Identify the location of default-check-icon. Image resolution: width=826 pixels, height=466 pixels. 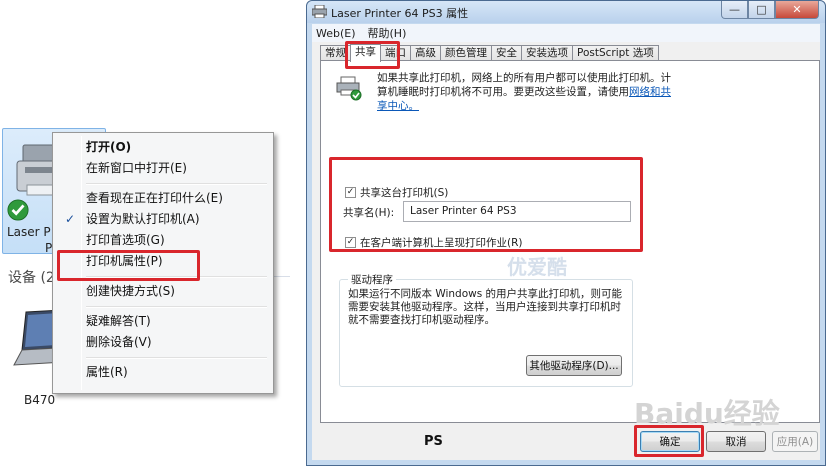
(18, 210).